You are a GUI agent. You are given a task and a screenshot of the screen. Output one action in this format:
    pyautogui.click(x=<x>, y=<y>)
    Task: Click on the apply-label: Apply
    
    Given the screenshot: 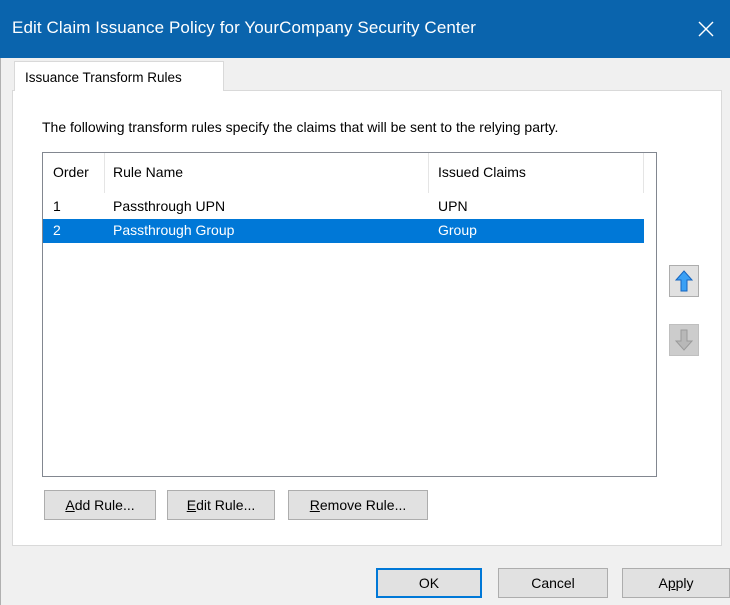 What is the action you would take?
    pyautogui.click(x=676, y=583)
    